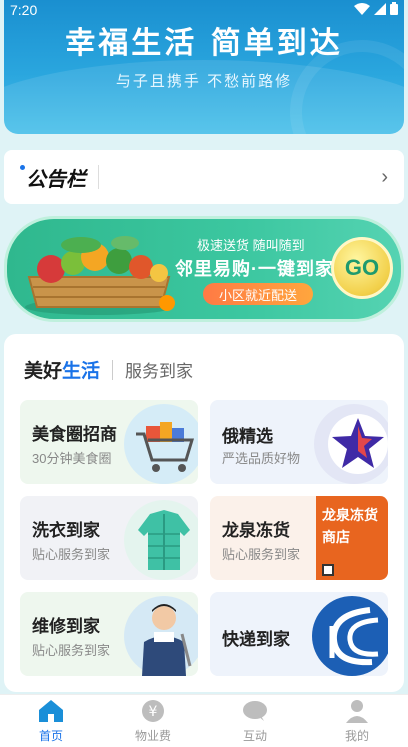 This screenshot has height=747, width=408. Describe the element at coordinates (328, 570) in the screenshot. I see `qr-code-icon` at that location.